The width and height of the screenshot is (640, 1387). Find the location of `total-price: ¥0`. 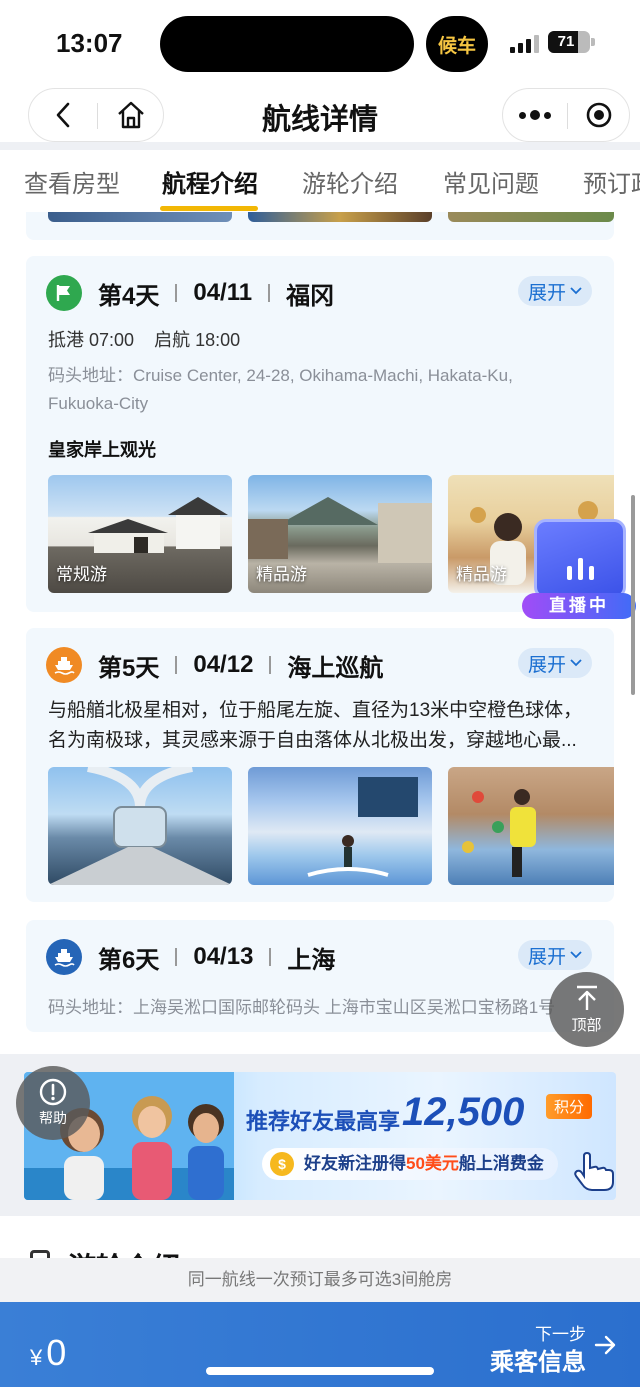

total-price: ¥0 is located at coordinates (48, 1353).